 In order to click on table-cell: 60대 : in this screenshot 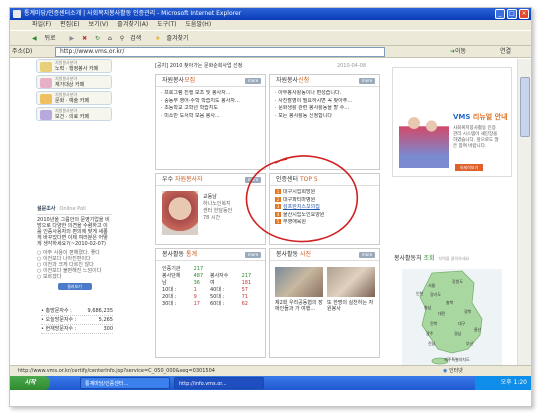, I will do `click(217, 304)`.